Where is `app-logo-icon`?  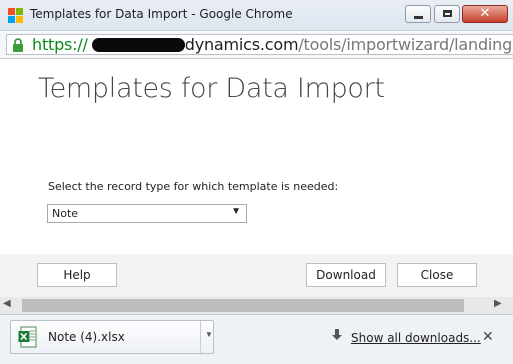
app-logo-icon is located at coordinates (15, 15).